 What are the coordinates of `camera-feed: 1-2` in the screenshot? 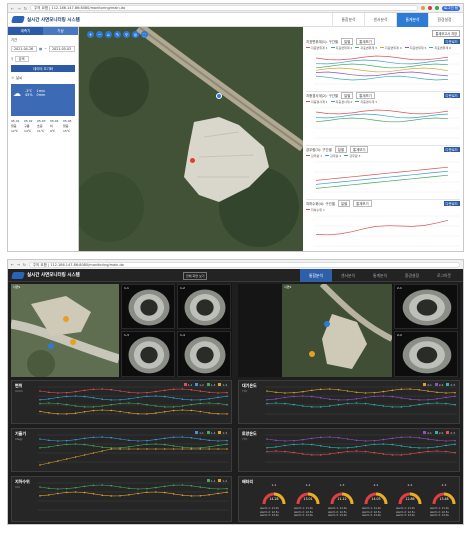 It's located at (204, 306).